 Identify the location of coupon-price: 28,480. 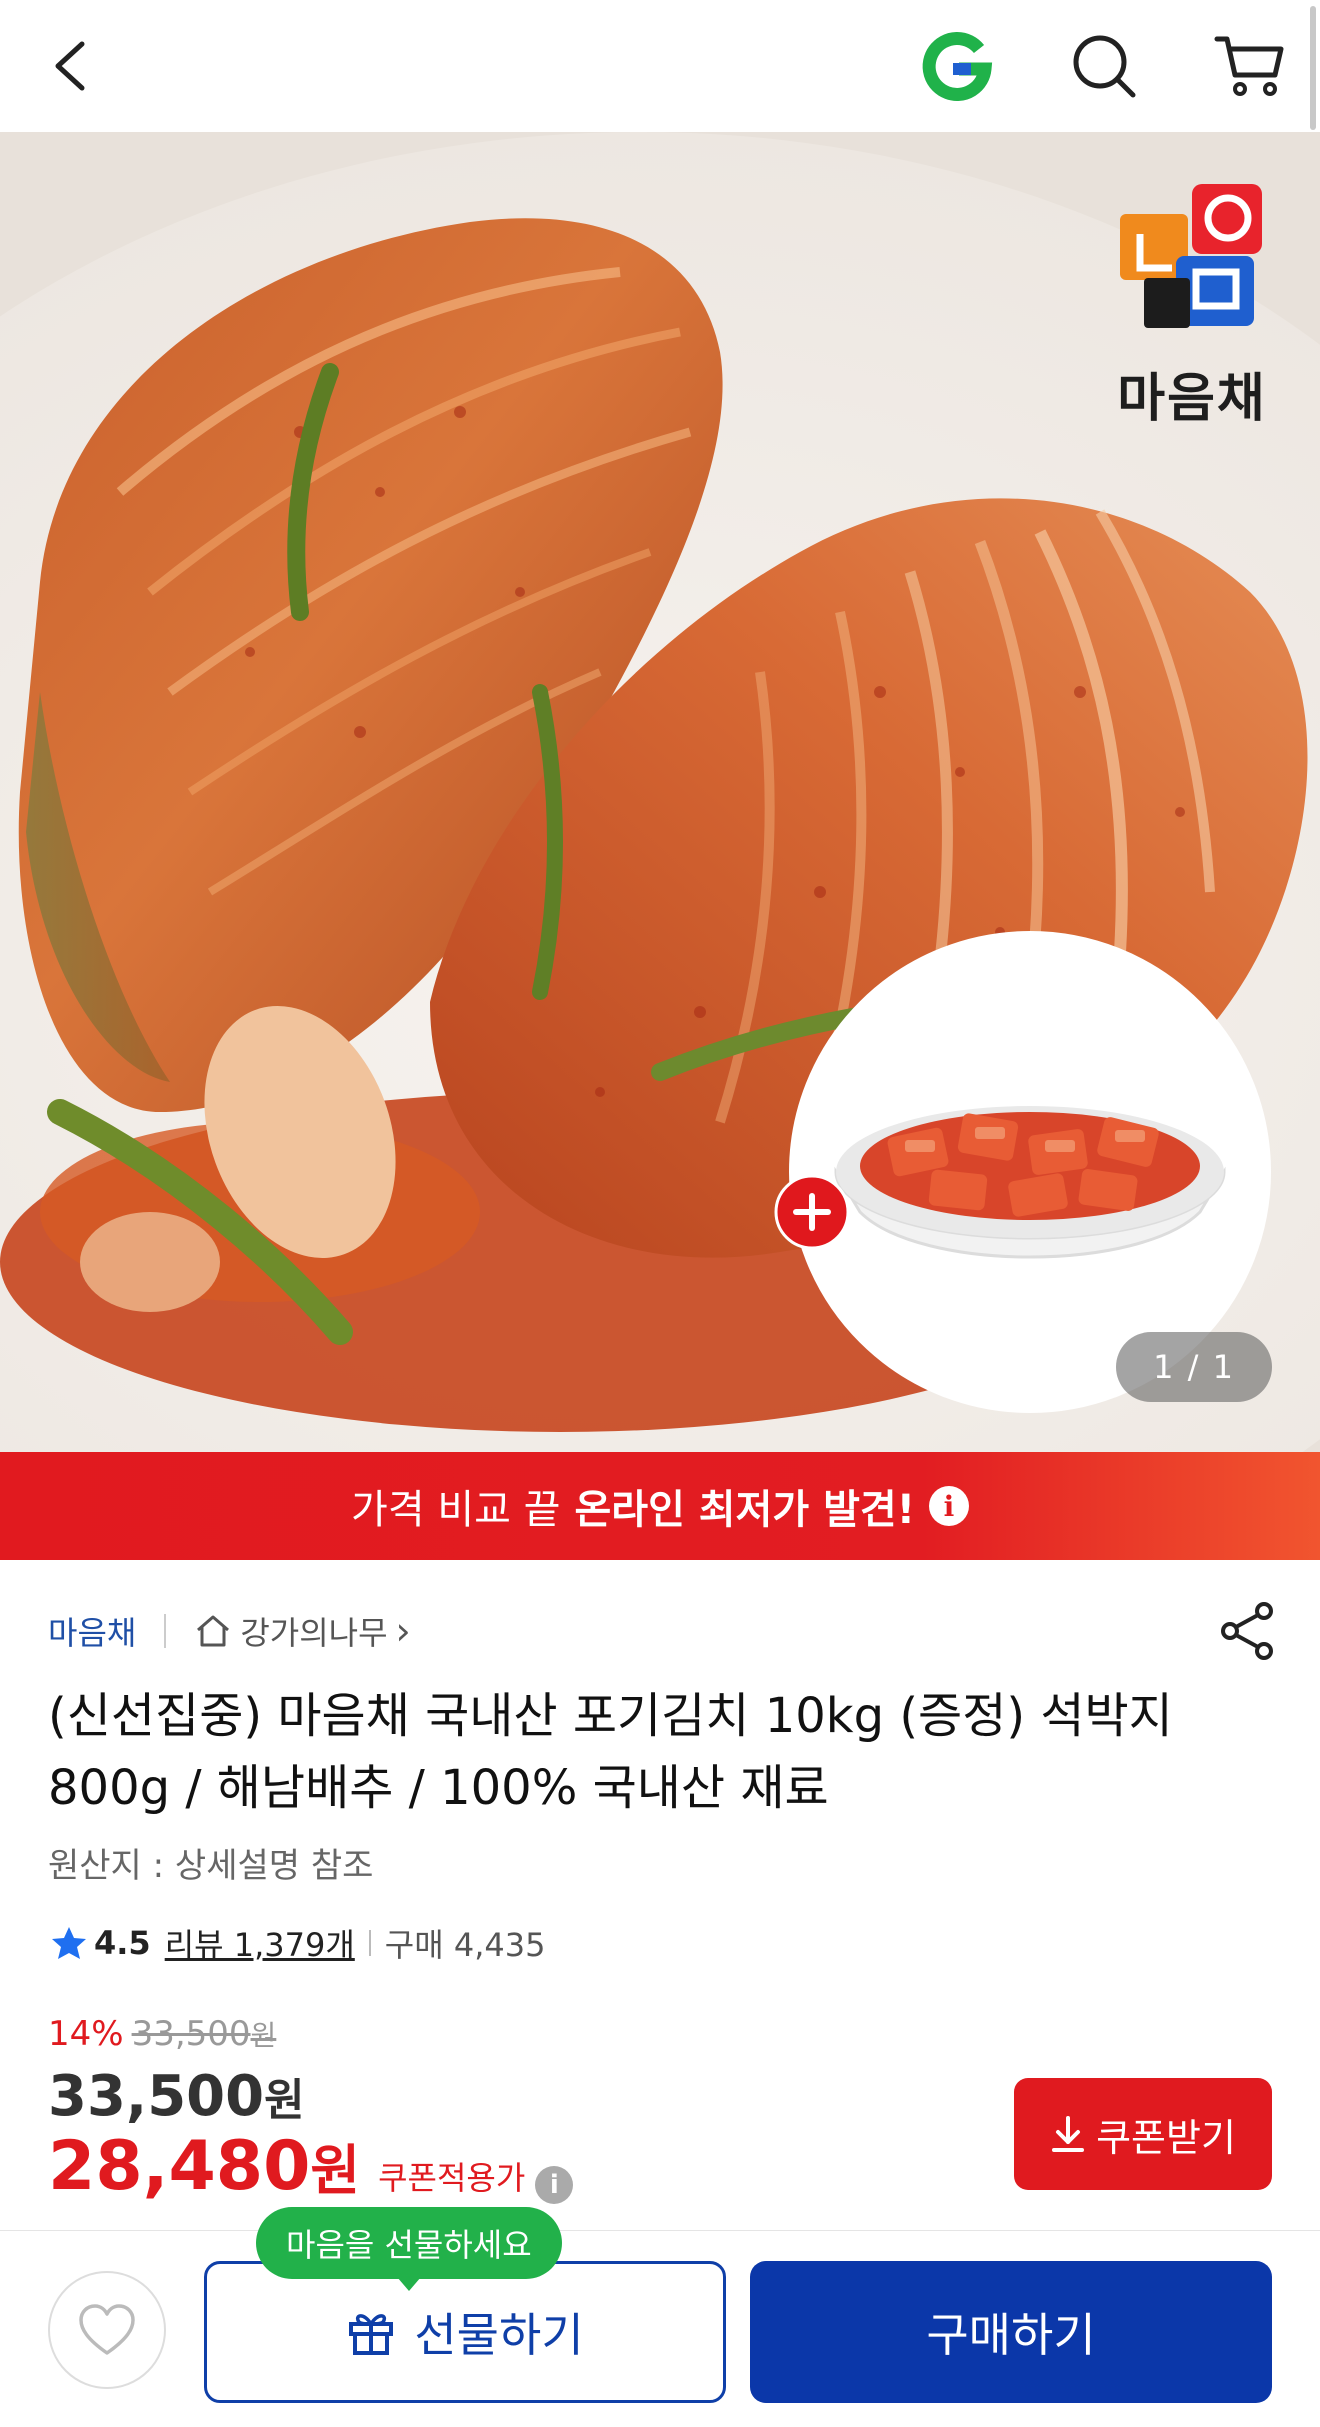
(179, 2166).